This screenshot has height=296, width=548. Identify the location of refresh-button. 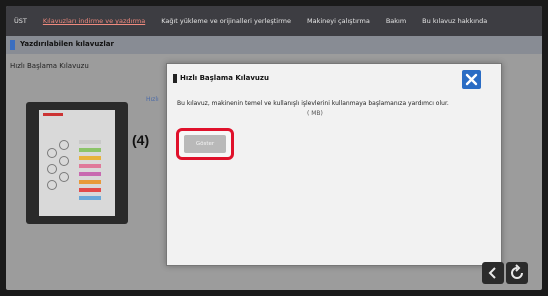
(517, 273).